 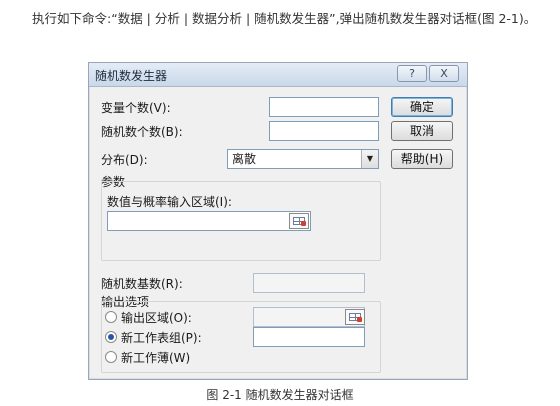 I want to click on new-book-label: 新工作薄(W), so click(x=156, y=358).